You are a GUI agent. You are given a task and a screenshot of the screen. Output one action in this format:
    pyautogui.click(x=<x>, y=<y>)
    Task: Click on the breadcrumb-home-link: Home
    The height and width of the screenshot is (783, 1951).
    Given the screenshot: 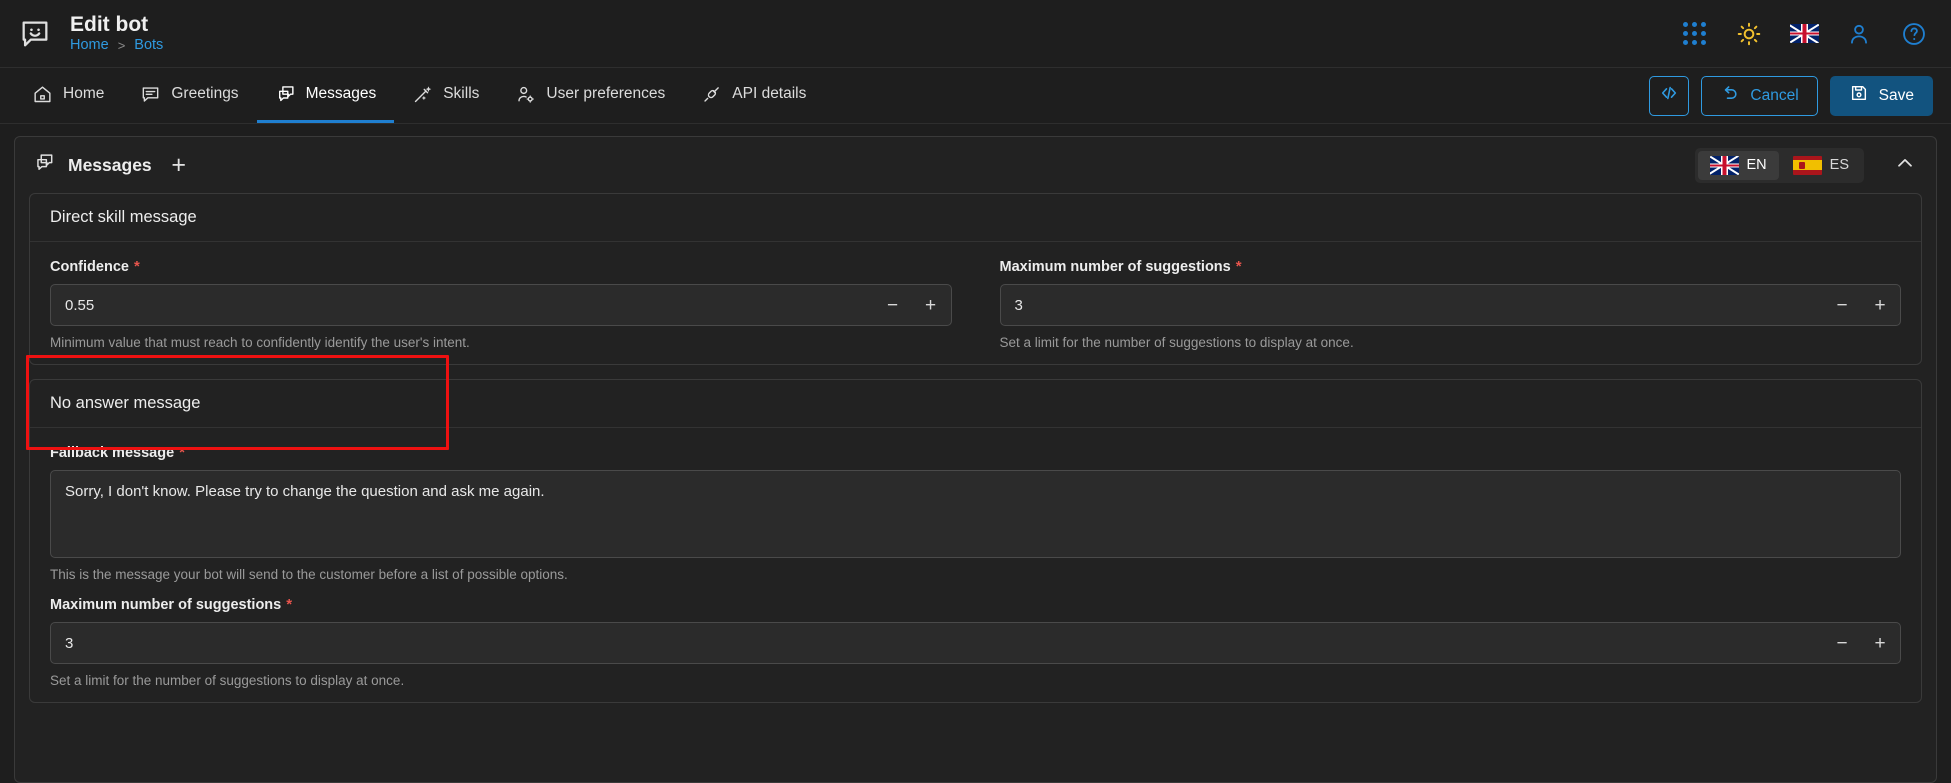 What is the action you would take?
    pyautogui.click(x=89, y=45)
    